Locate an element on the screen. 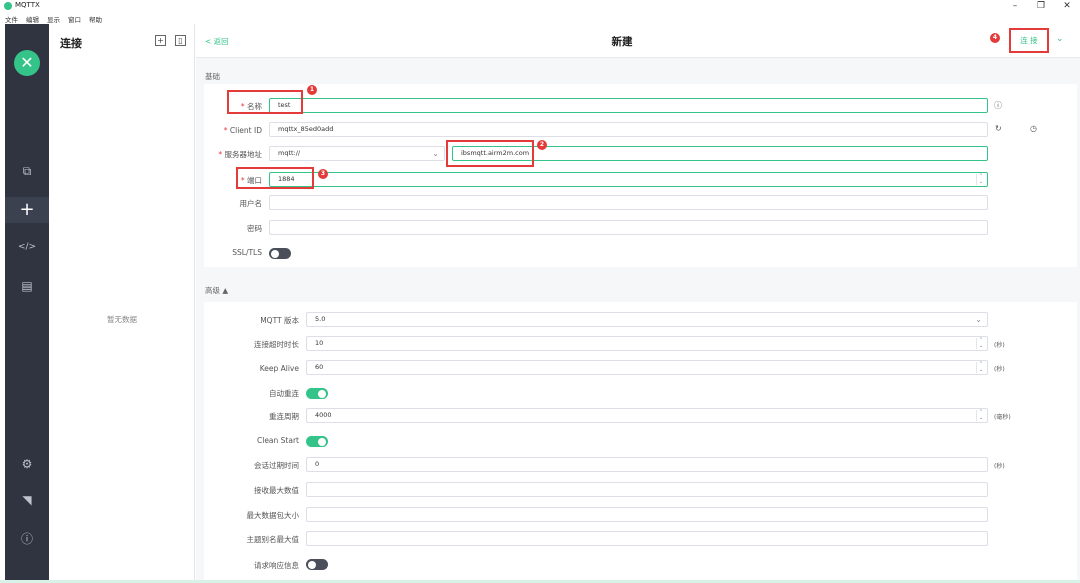 The image size is (1080, 583). annotation-box-name is located at coordinates (265, 102).